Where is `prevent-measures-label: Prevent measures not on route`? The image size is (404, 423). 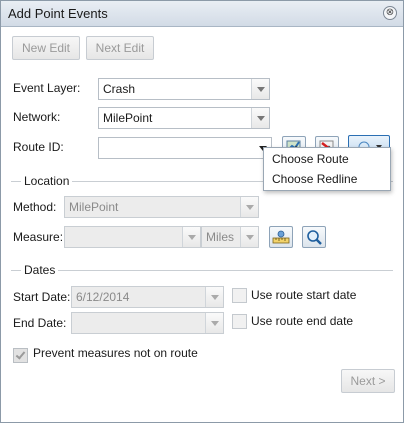 prevent-measures-label: Prevent measures not on route is located at coordinates (115, 353).